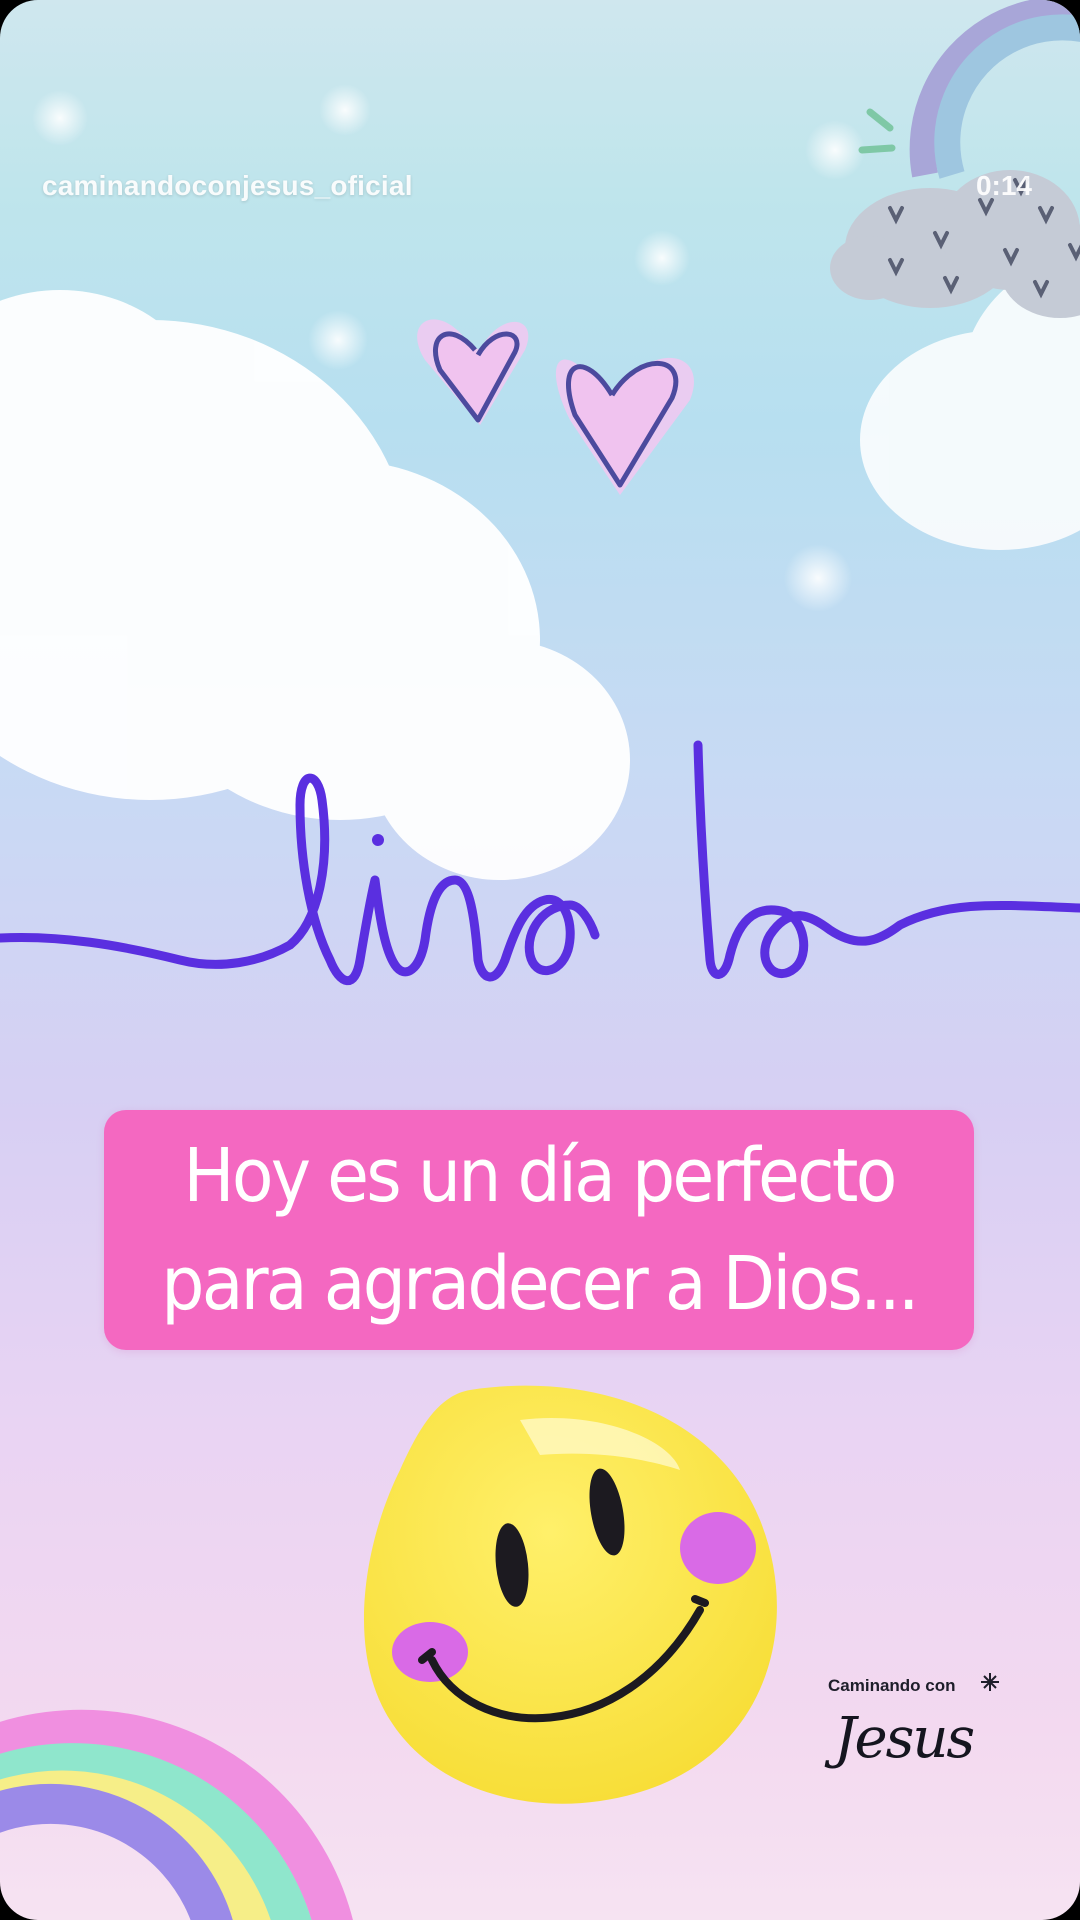 This screenshot has width=1080, height=1920. What do you see at coordinates (227, 186) in the screenshot?
I see `story-username: caminandoconjesus_oficial` at bounding box center [227, 186].